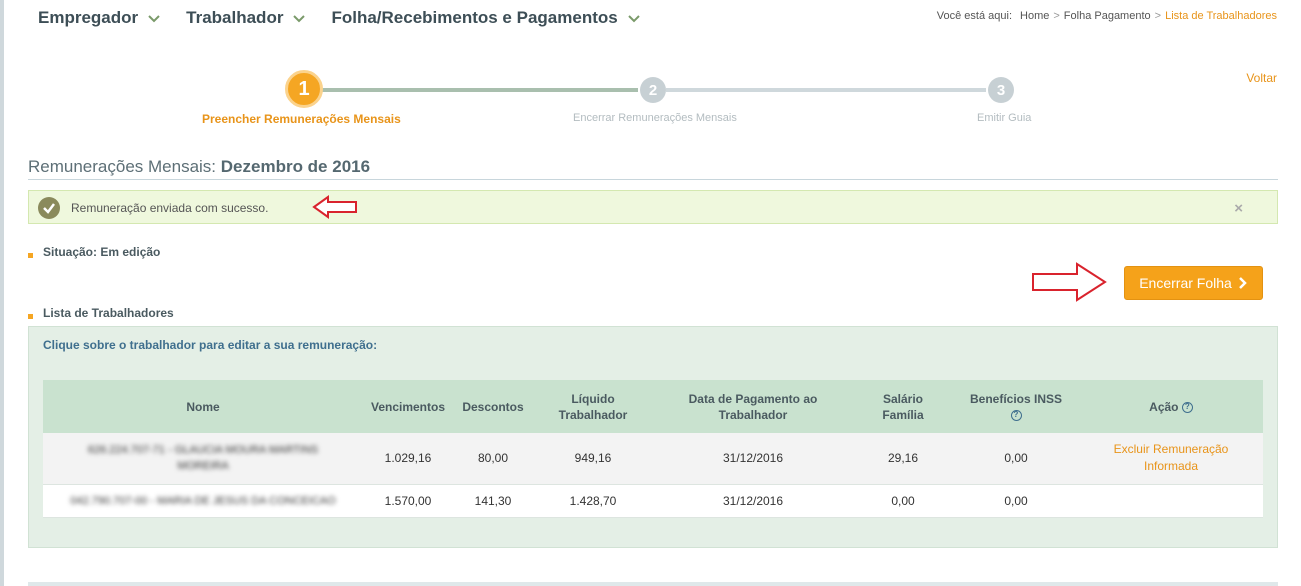  What do you see at coordinates (653, 179) in the screenshot?
I see `title-divider` at bounding box center [653, 179].